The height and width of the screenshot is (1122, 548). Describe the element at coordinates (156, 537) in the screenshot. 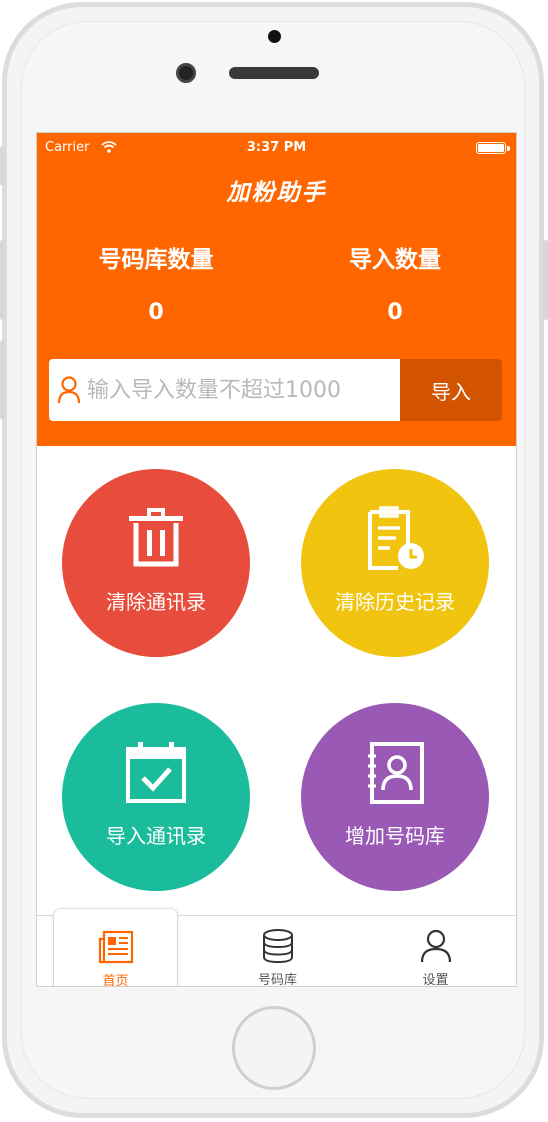

I see `trash-icon` at that location.